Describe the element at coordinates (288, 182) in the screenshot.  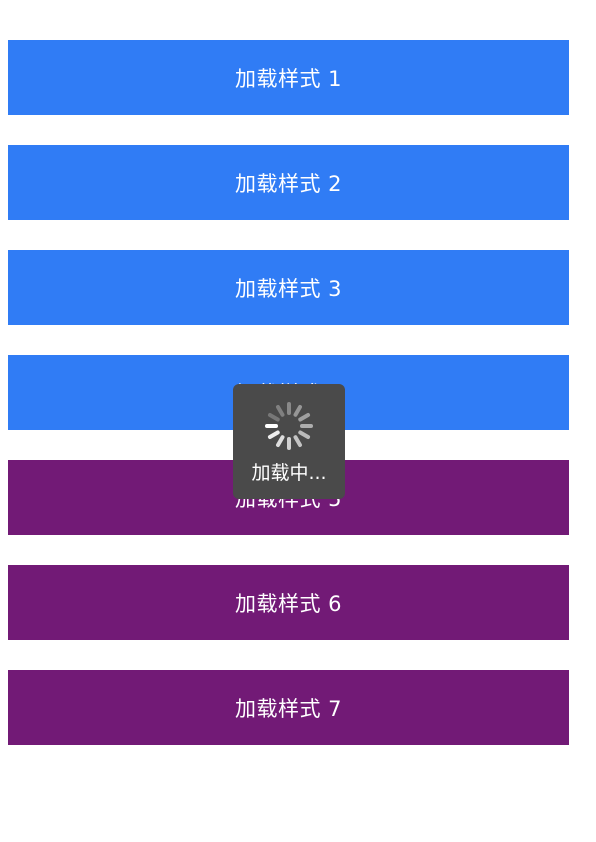
I see `loading-style-2-button: 加载样式 2` at that location.